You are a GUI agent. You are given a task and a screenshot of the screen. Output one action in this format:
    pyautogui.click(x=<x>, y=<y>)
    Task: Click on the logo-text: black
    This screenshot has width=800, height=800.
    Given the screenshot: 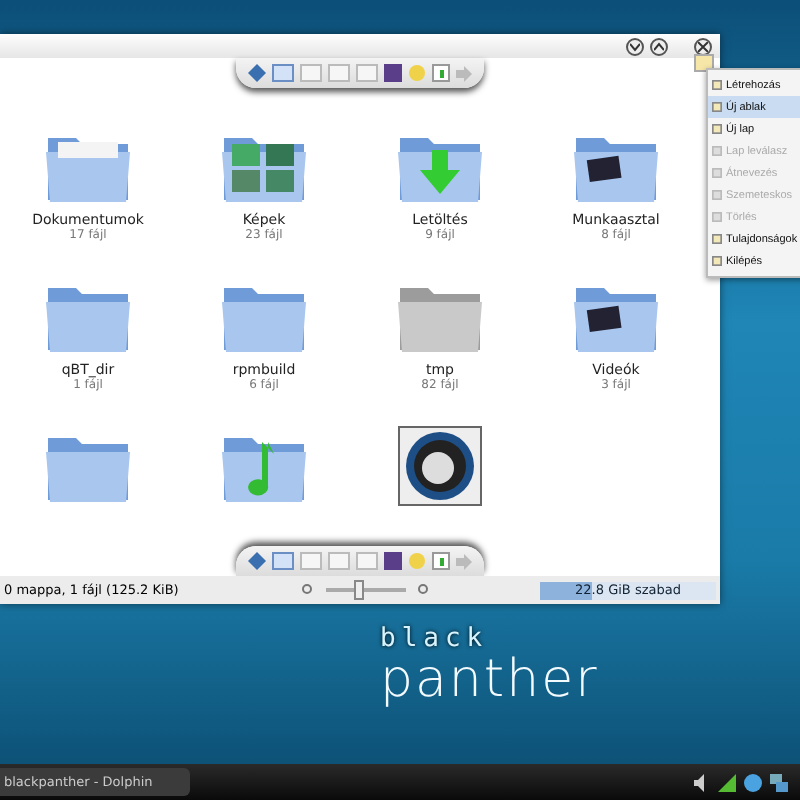 What is the action you would take?
    pyautogui.click(x=435, y=639)
    